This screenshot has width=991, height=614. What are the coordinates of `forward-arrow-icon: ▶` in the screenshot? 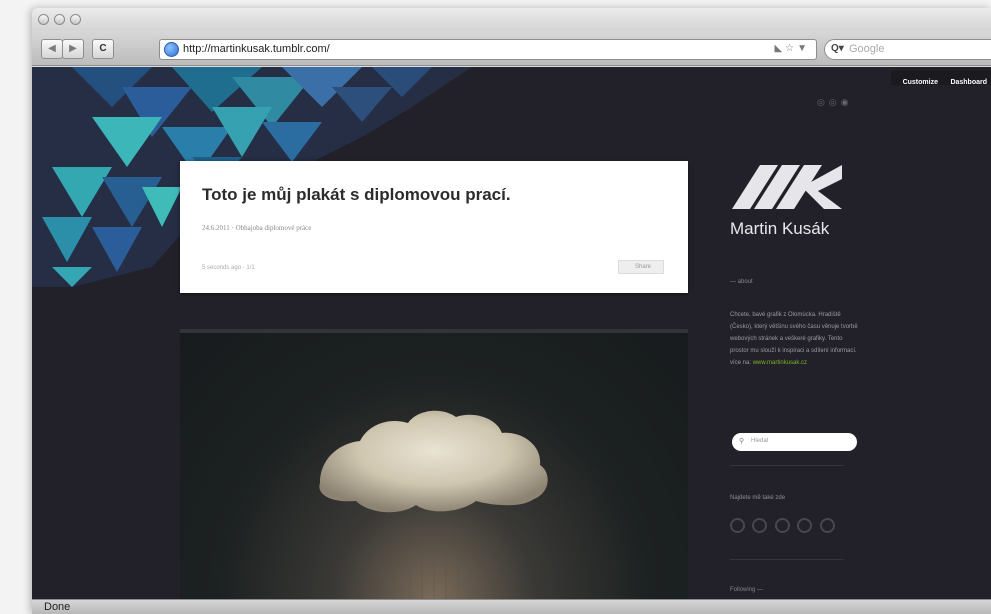 It's located at (73, 48).